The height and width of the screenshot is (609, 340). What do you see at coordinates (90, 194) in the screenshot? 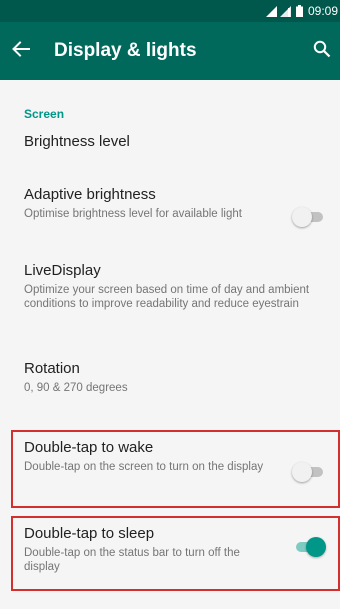
I see `pref-title: Adaptive brightness` at bounding box center [90, 194].